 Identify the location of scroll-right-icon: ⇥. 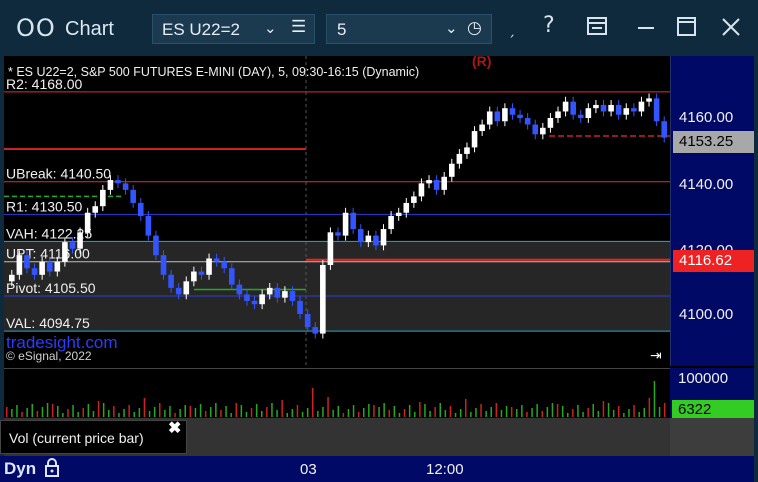
(656, 356).